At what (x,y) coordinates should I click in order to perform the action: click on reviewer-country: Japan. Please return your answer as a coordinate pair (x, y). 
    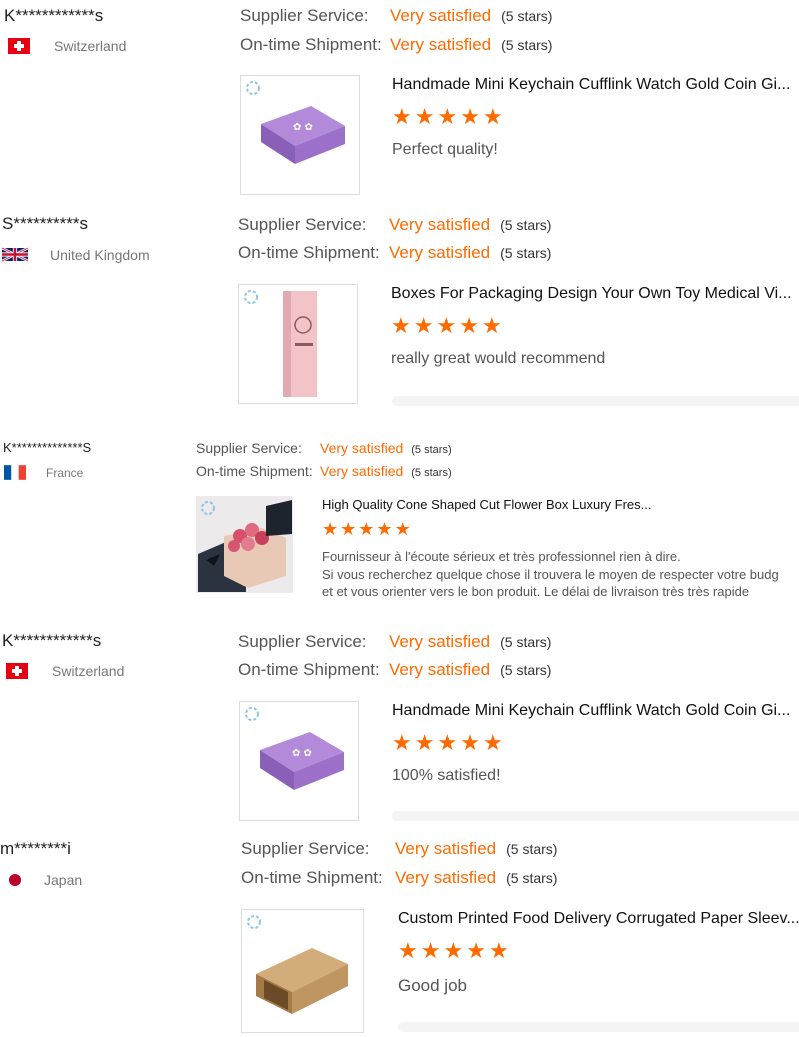
    Looking at the image, I should click on (45, 880).